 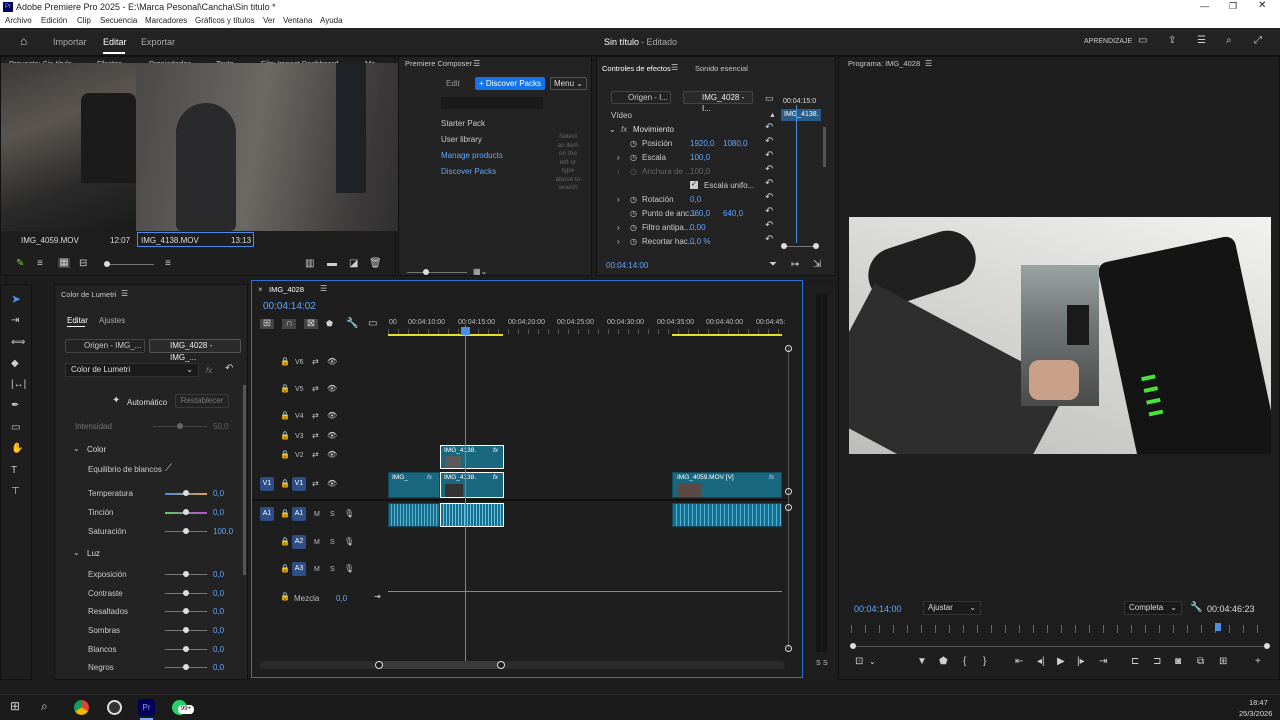 What do you see at coordinates (311, 324) in the screenshot?
I see `linked-select-icon: ⊠` at bounding box center [311, 324].